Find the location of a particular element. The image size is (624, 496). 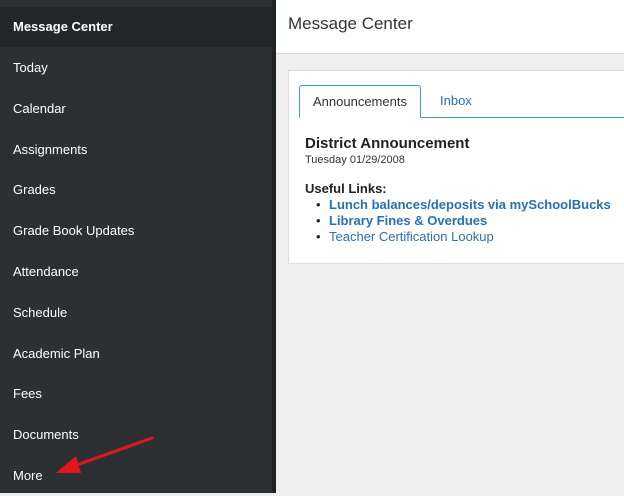

tab-bar: Announcements Inbox is located at coordinates (461, 101).